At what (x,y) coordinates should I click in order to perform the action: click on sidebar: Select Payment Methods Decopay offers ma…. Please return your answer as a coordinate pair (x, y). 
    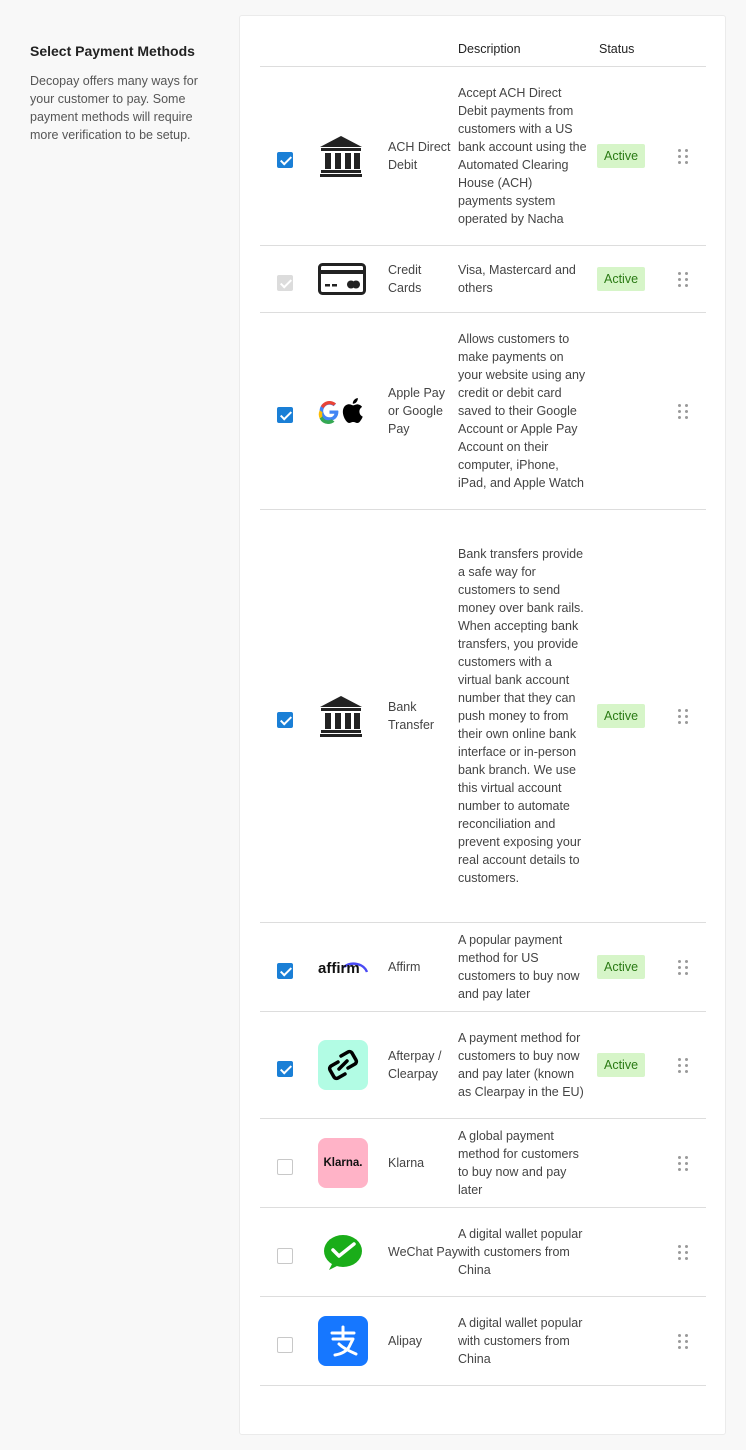
    Looking at the image, I should click on (125, 93).